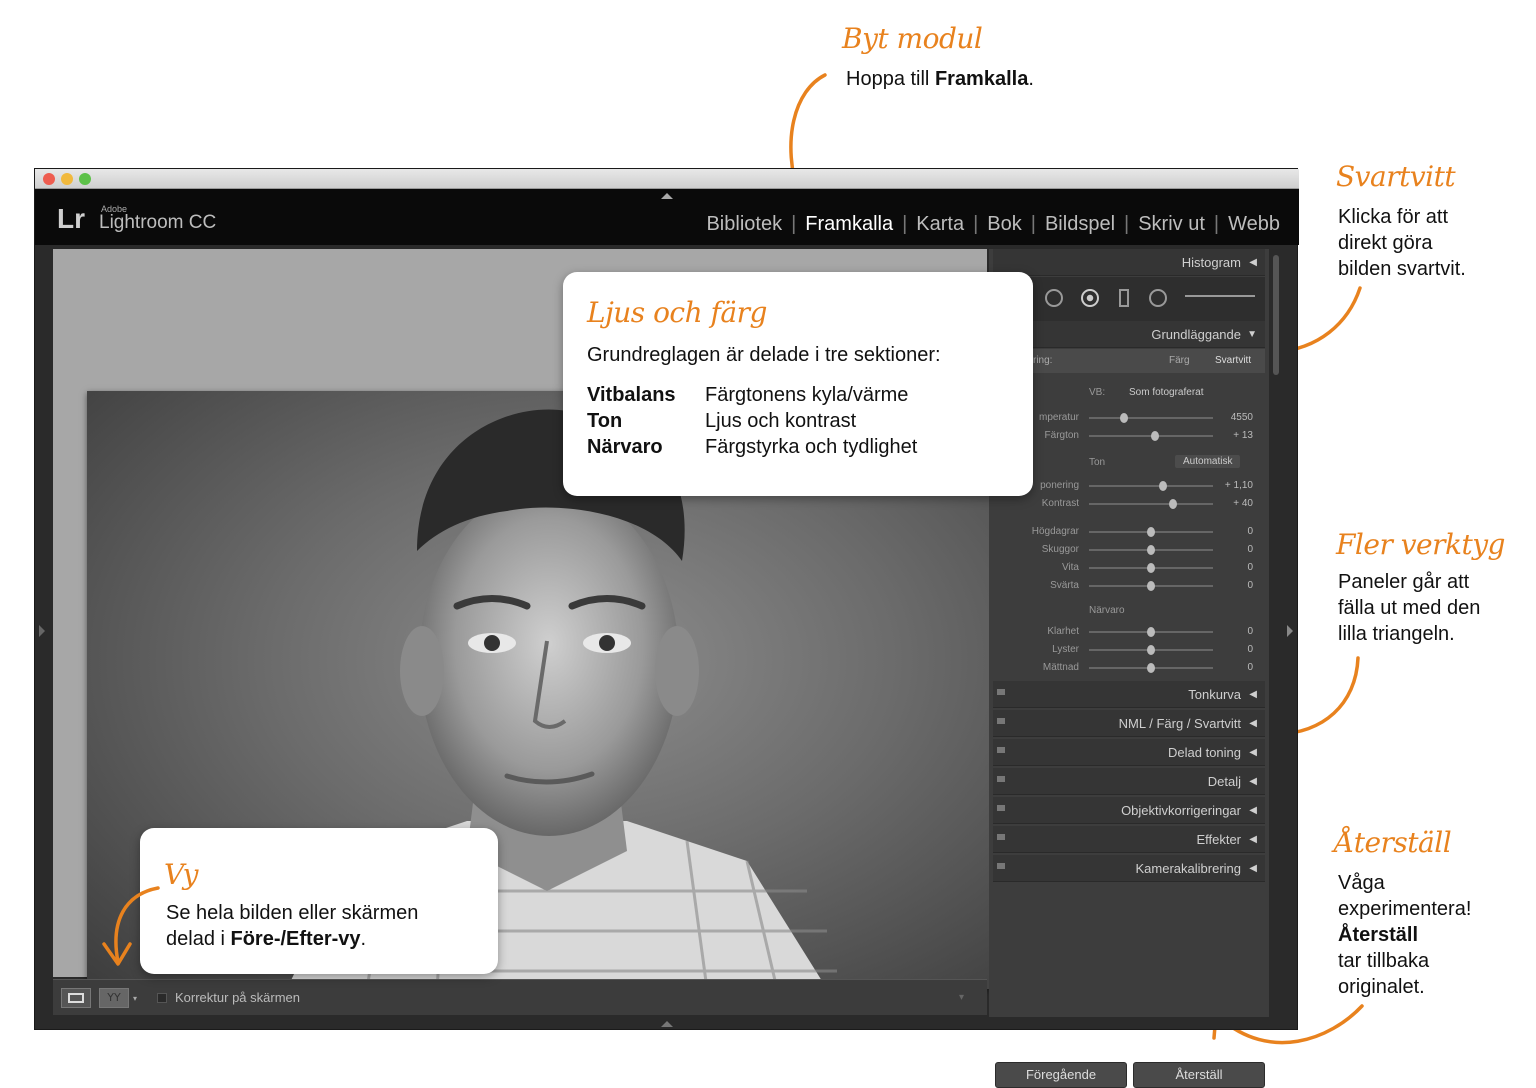 The height and width of the screenshot is (1088, 1536). Describe the element at coordinates (1129, 752) in the screenshot. I see `panel-collapsed: Delad toning ◀` at that location.